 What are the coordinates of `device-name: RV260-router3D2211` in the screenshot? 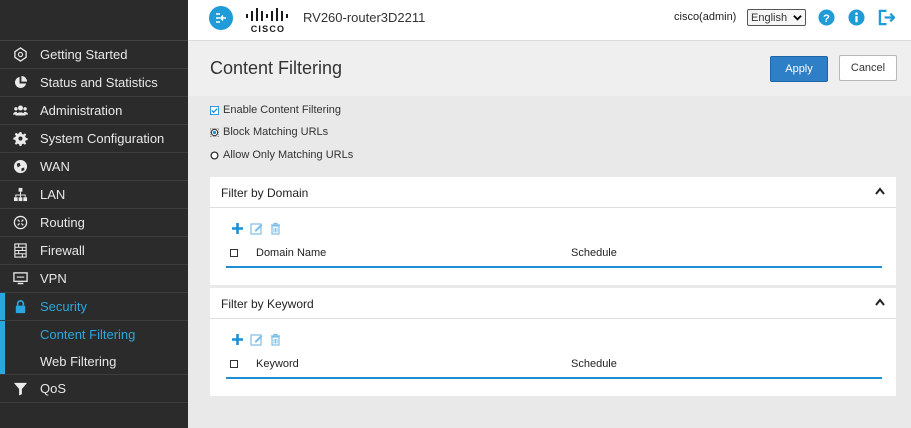 It's located at (364, 17).